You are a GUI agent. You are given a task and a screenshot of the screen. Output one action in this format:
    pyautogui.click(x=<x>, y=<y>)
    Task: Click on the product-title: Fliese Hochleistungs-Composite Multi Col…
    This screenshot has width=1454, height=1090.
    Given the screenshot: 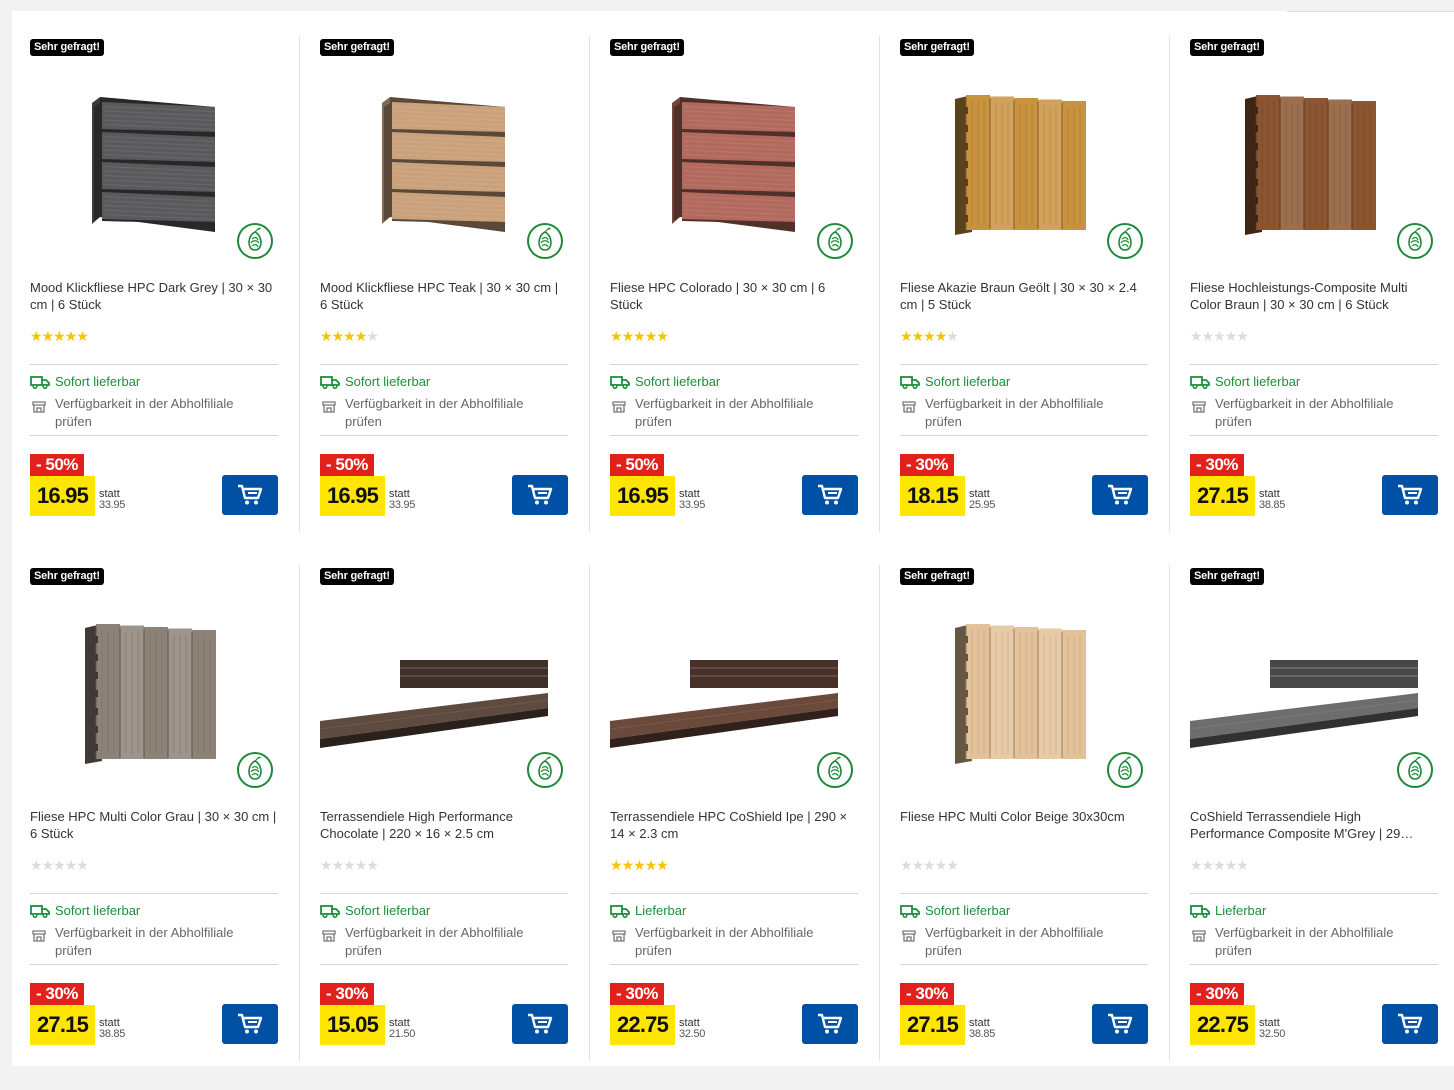 What is the action you would take?
    pyautogui.click(x=1314, y=296)
    